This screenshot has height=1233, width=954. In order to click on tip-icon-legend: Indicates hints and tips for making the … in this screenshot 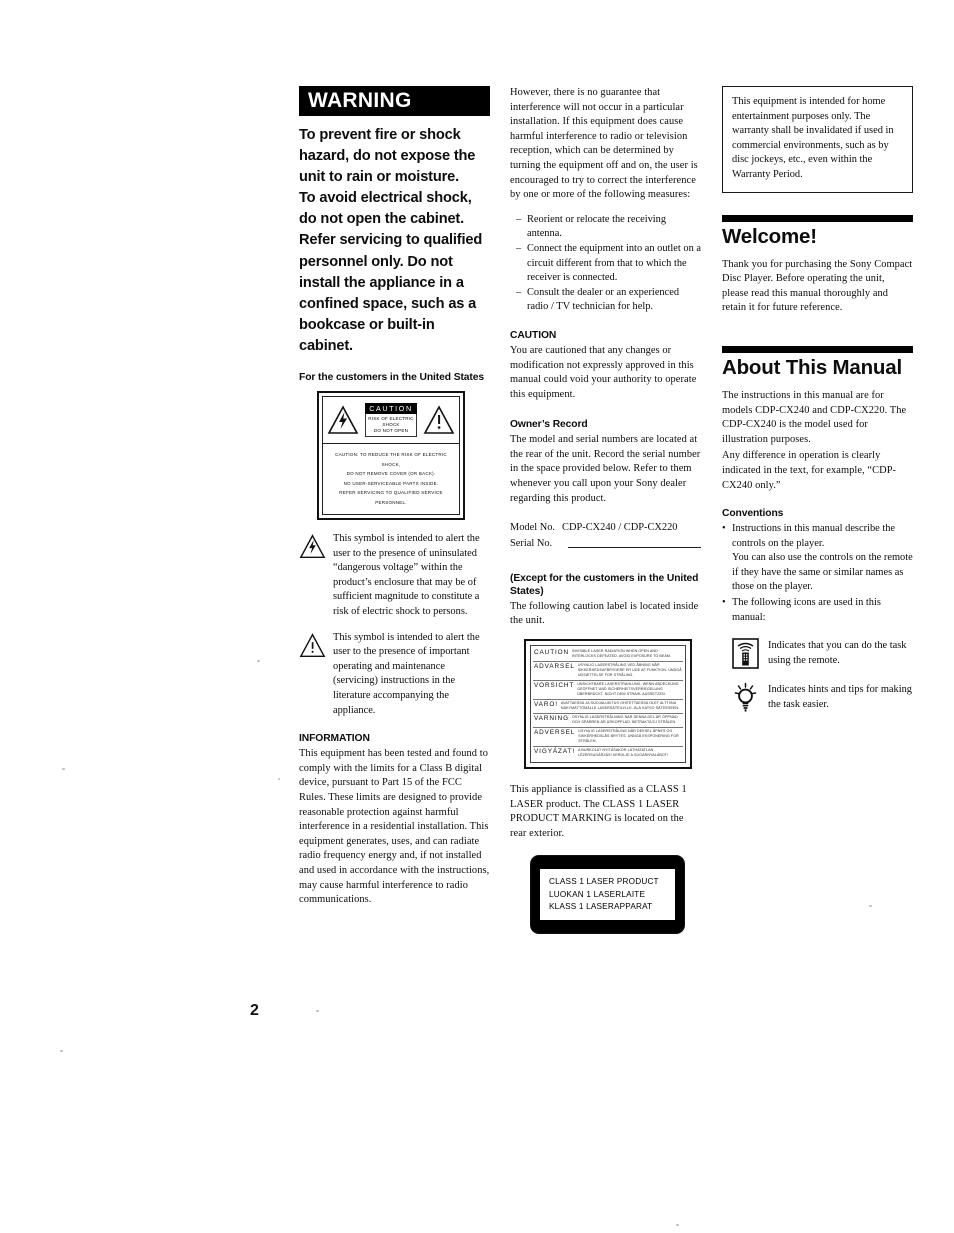, I will do `click(817, 696)`.